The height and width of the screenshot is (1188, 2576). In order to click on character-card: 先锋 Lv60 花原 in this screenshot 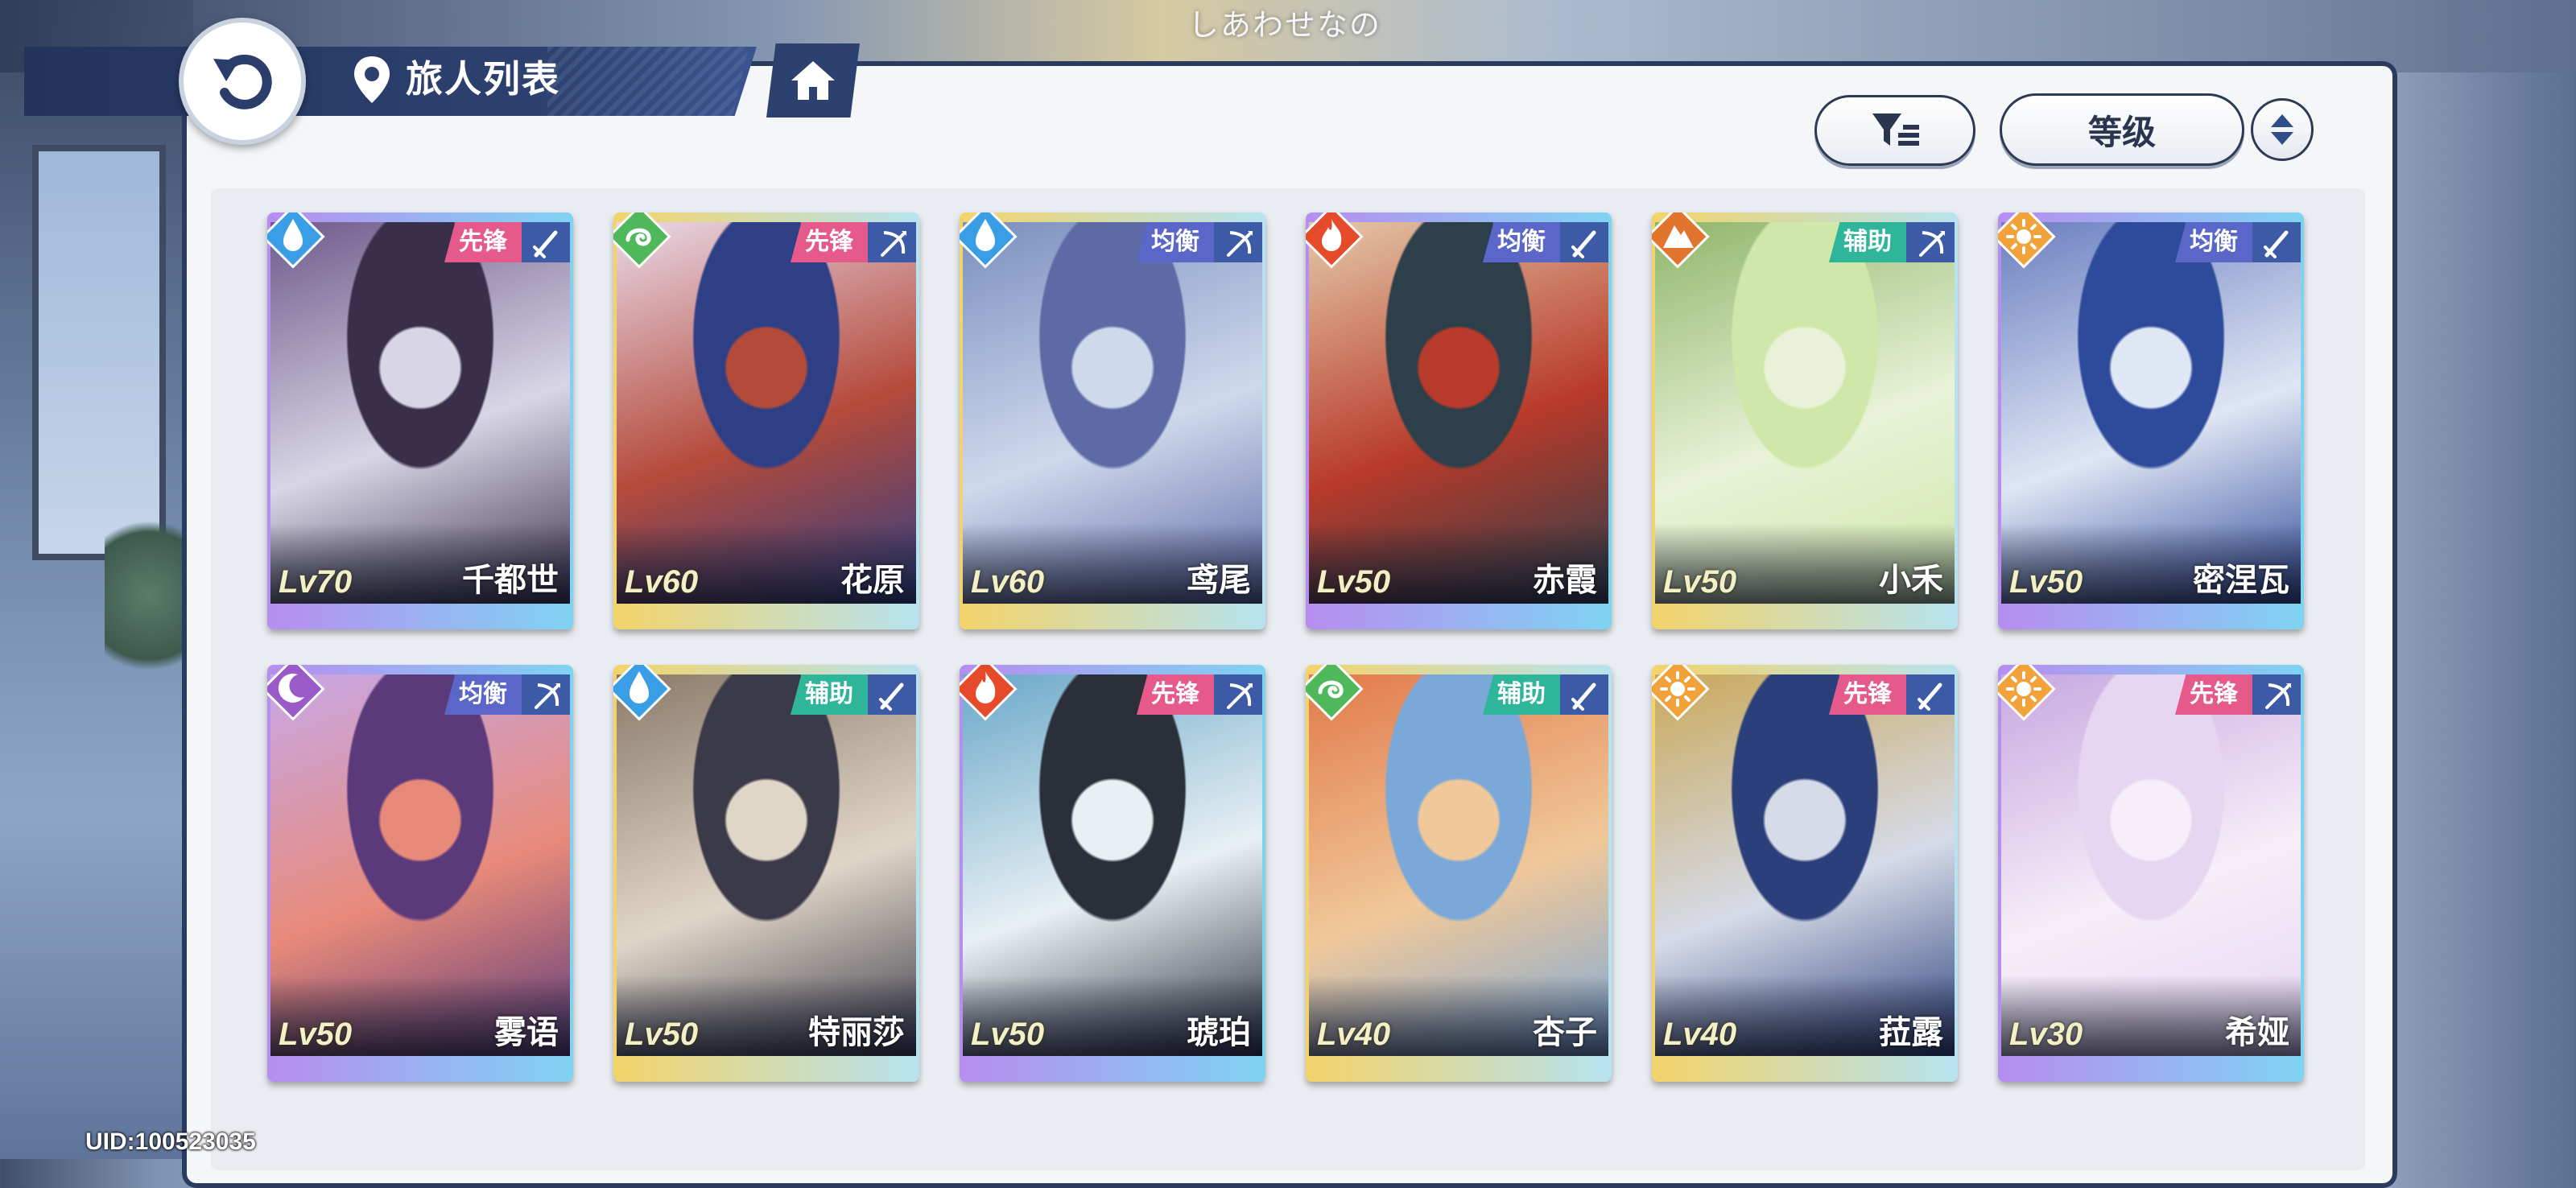, I will do `click(766, 421)`.